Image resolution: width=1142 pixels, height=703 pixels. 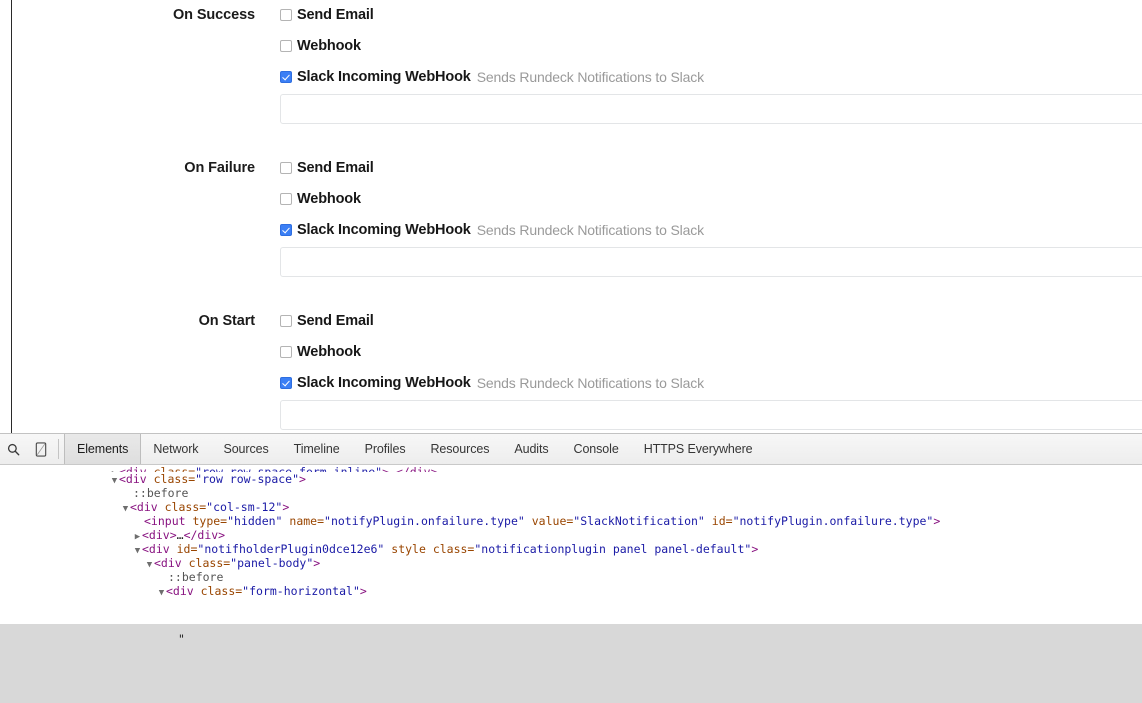 I want to click on dom-node-row: ▼ <div class="col-sm-12">, so click(x=571, y=507).